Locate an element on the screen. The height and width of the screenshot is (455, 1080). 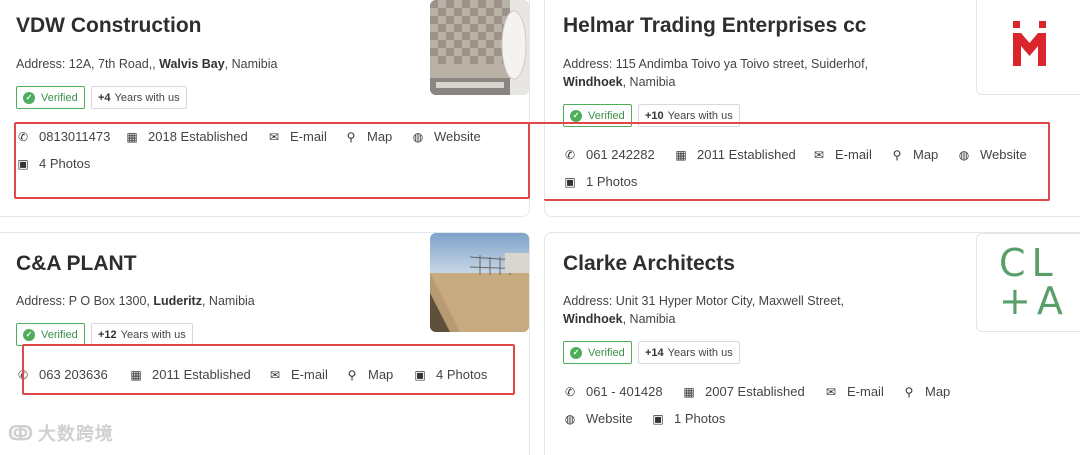
listing-address: Address: P O Box 1300, Luderitz, Namibia is located at coordinates (135, 301).